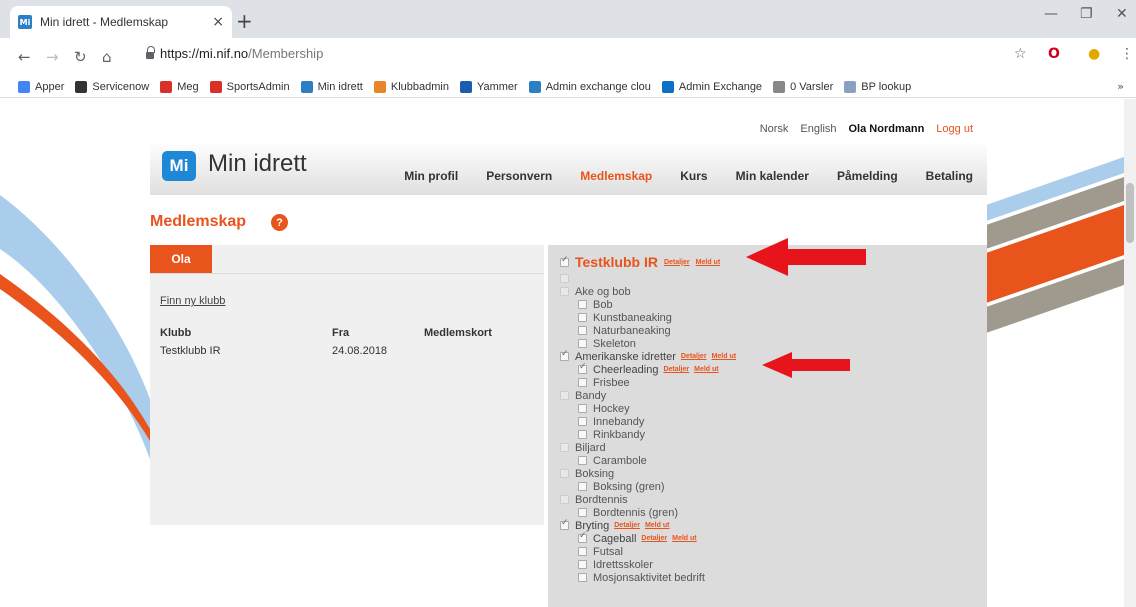 The image size is (1136, 607). Describe the element at coordinates (488, 86) in the screenshot. I see `bookmark-item: Yammer` at that location.